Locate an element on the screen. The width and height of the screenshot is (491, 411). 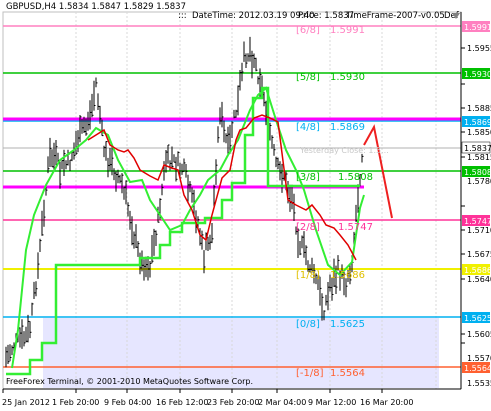
svg-text: [0/8] is located at coordinates (308, 324).